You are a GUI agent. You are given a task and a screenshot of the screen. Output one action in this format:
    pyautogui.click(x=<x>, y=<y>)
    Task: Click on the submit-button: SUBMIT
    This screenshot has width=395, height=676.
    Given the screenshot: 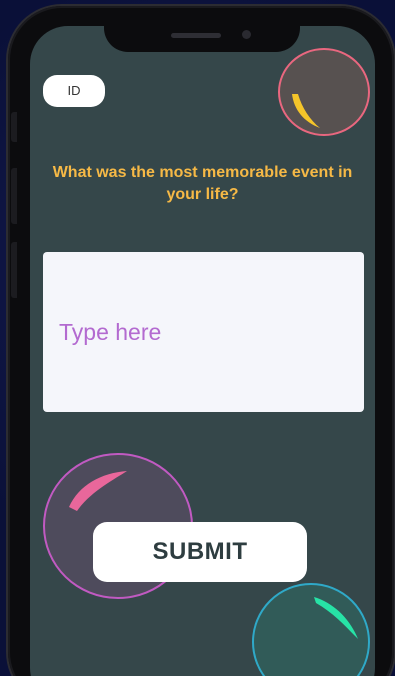 What is the action you would take?
    pyautogui.click(x=200, y=552)
    